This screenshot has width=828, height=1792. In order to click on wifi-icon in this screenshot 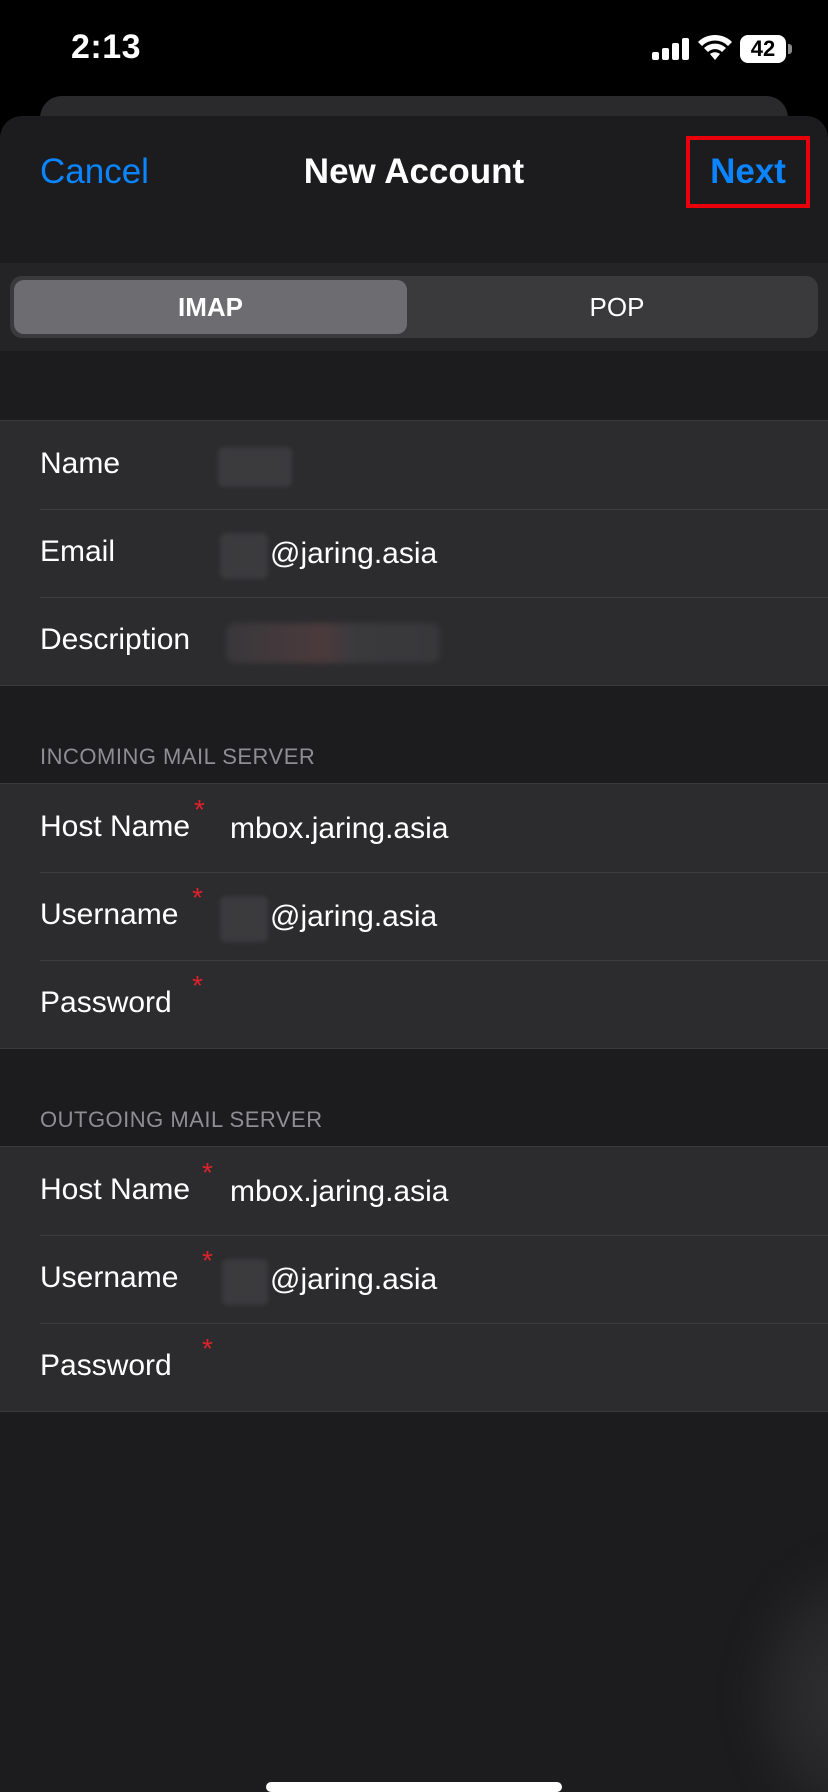, I will do `click(715, 47)`.